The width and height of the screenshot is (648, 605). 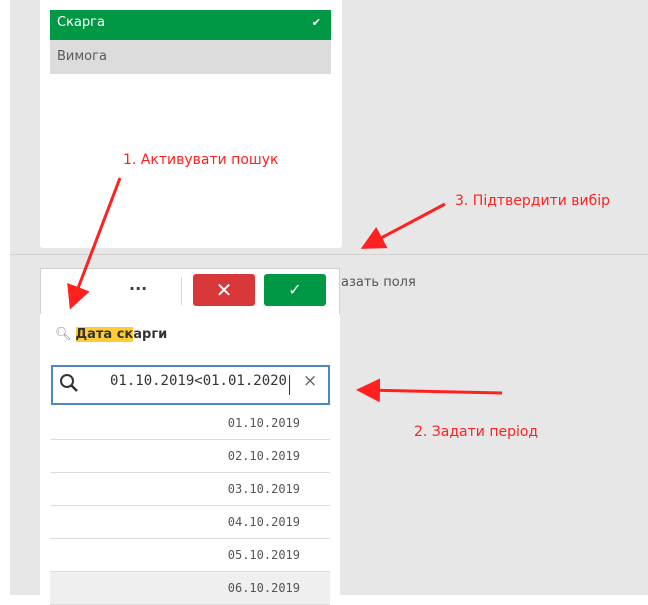 What do you see at coordinates (403, 225) in the screenshot?
I see `arrow-step3` at bounding box center [403, 225].